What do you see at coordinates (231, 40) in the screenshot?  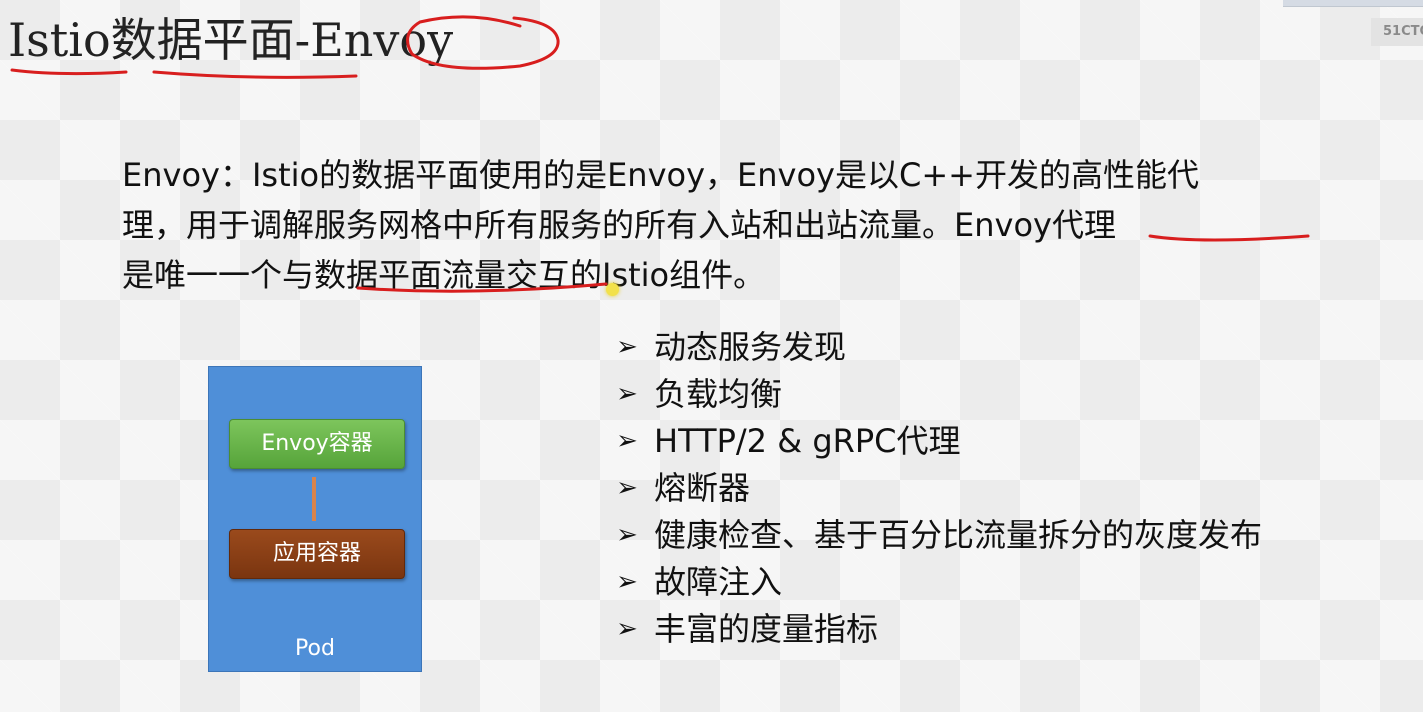 I see `slide-title: Istio数据平面-Envoy` at bounding box center [231, 40].